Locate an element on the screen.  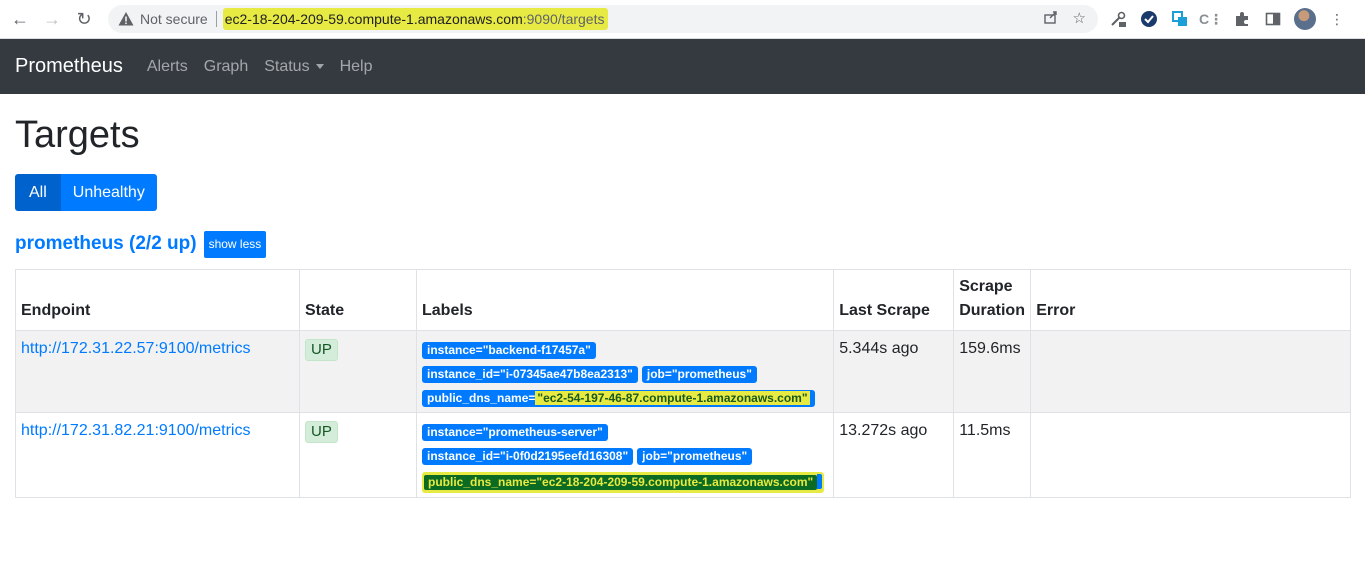
col-scrape-duration: Scrape Duration is located at coordinates (992, 300).